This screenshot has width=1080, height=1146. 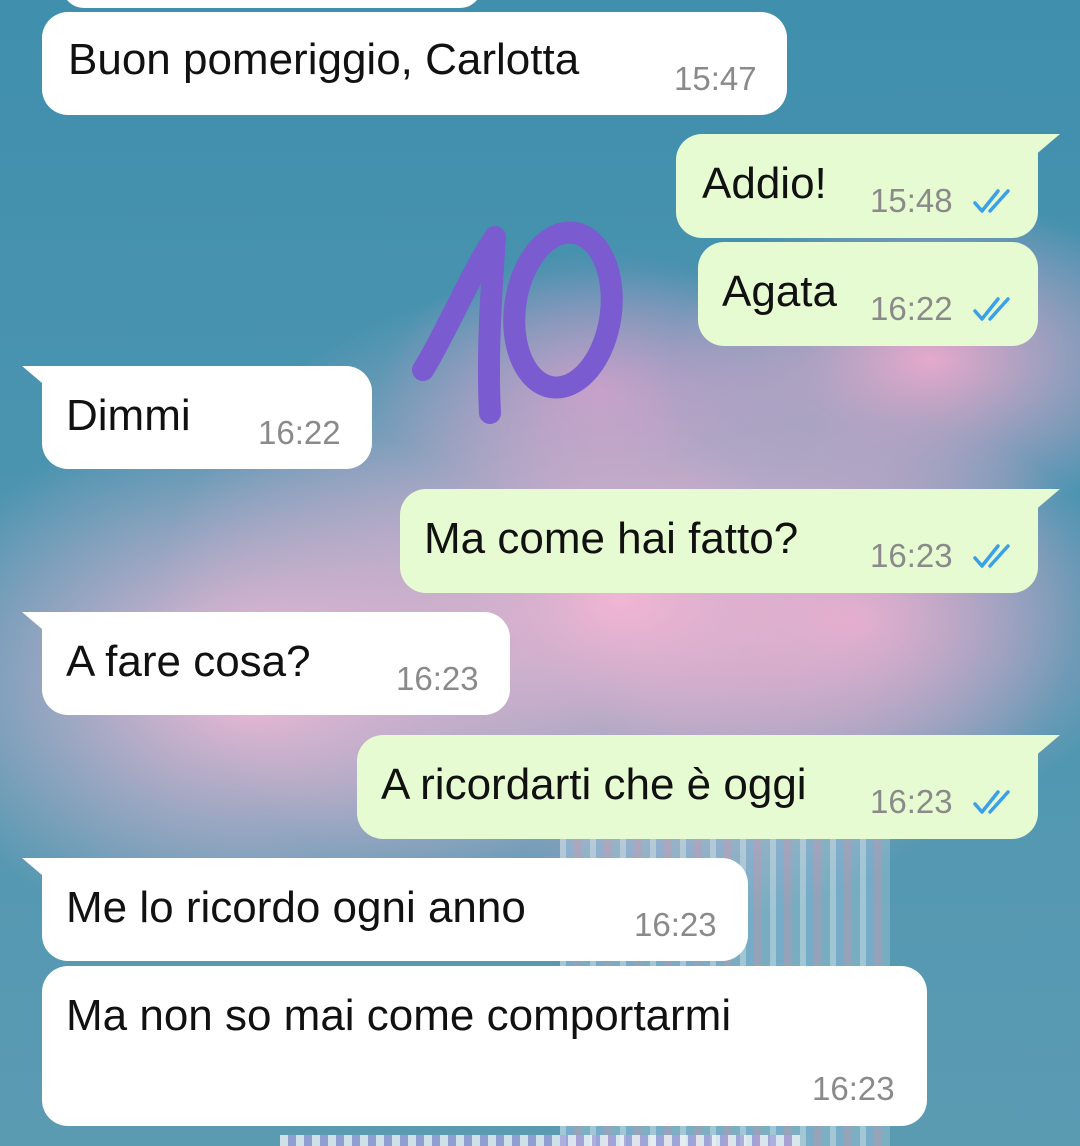 I want to click on message-bubble-outgoing: A ricordarti che è oggi 16:23, so click(x=708, y=787).